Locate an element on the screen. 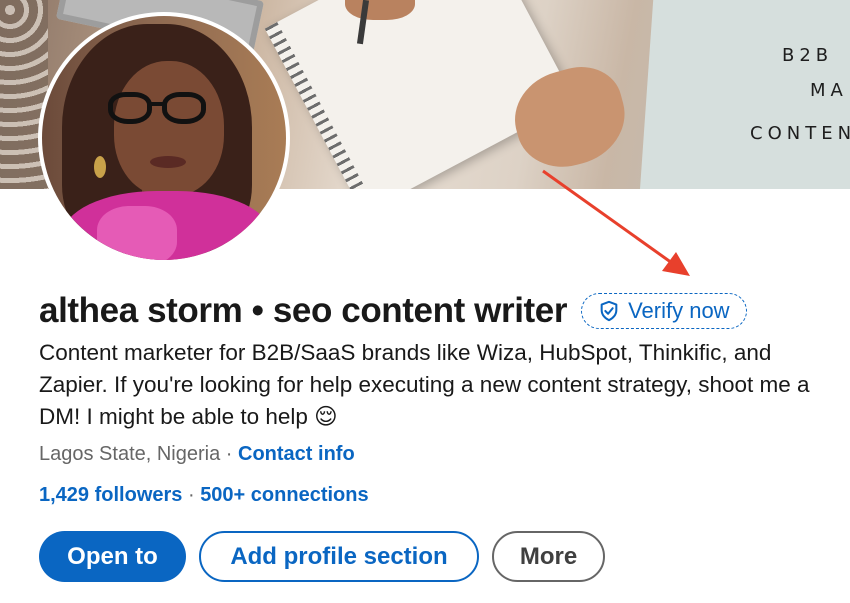 The image size is (850, 603). location-row: Lagos State, Nigeria · Contact info is located at coordinates (197, 454).